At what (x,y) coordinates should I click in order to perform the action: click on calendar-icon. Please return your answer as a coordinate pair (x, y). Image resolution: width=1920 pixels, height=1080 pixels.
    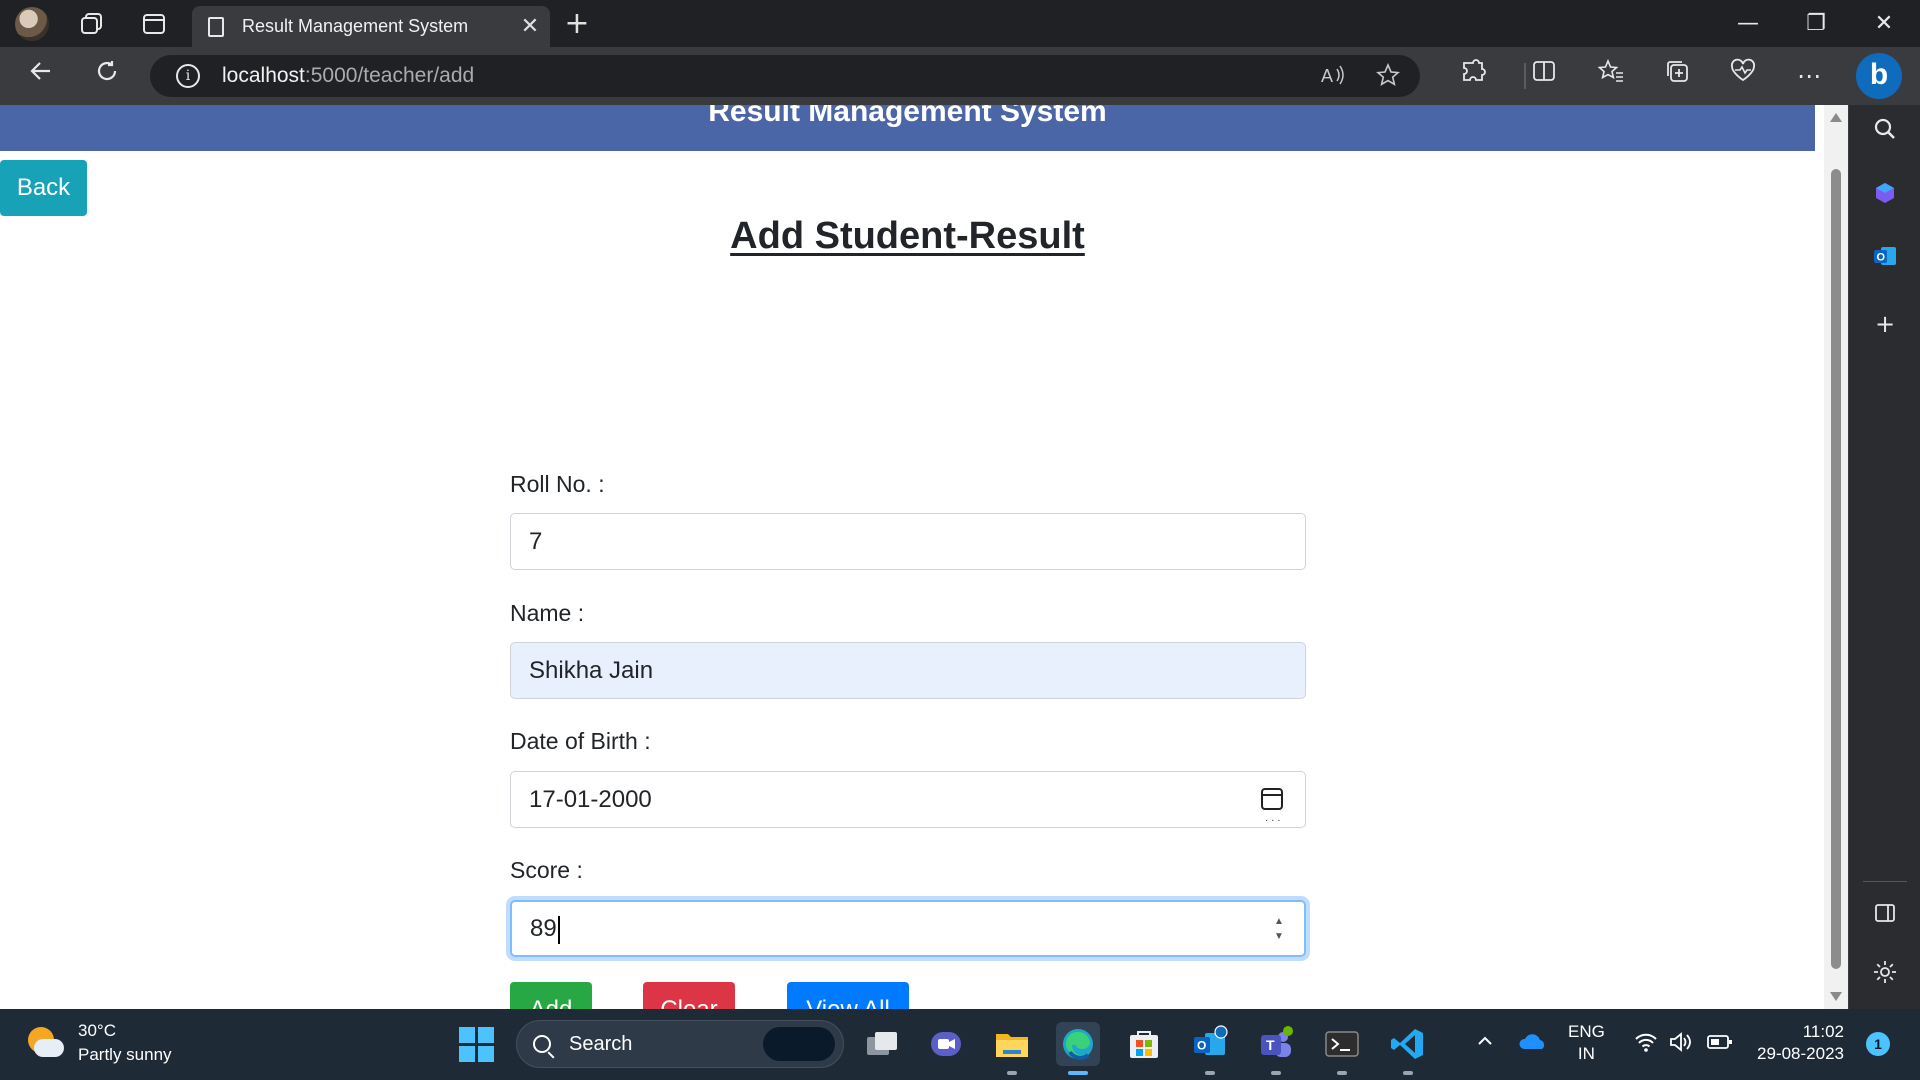
    Looking at the image, I should click on (1272, 818).